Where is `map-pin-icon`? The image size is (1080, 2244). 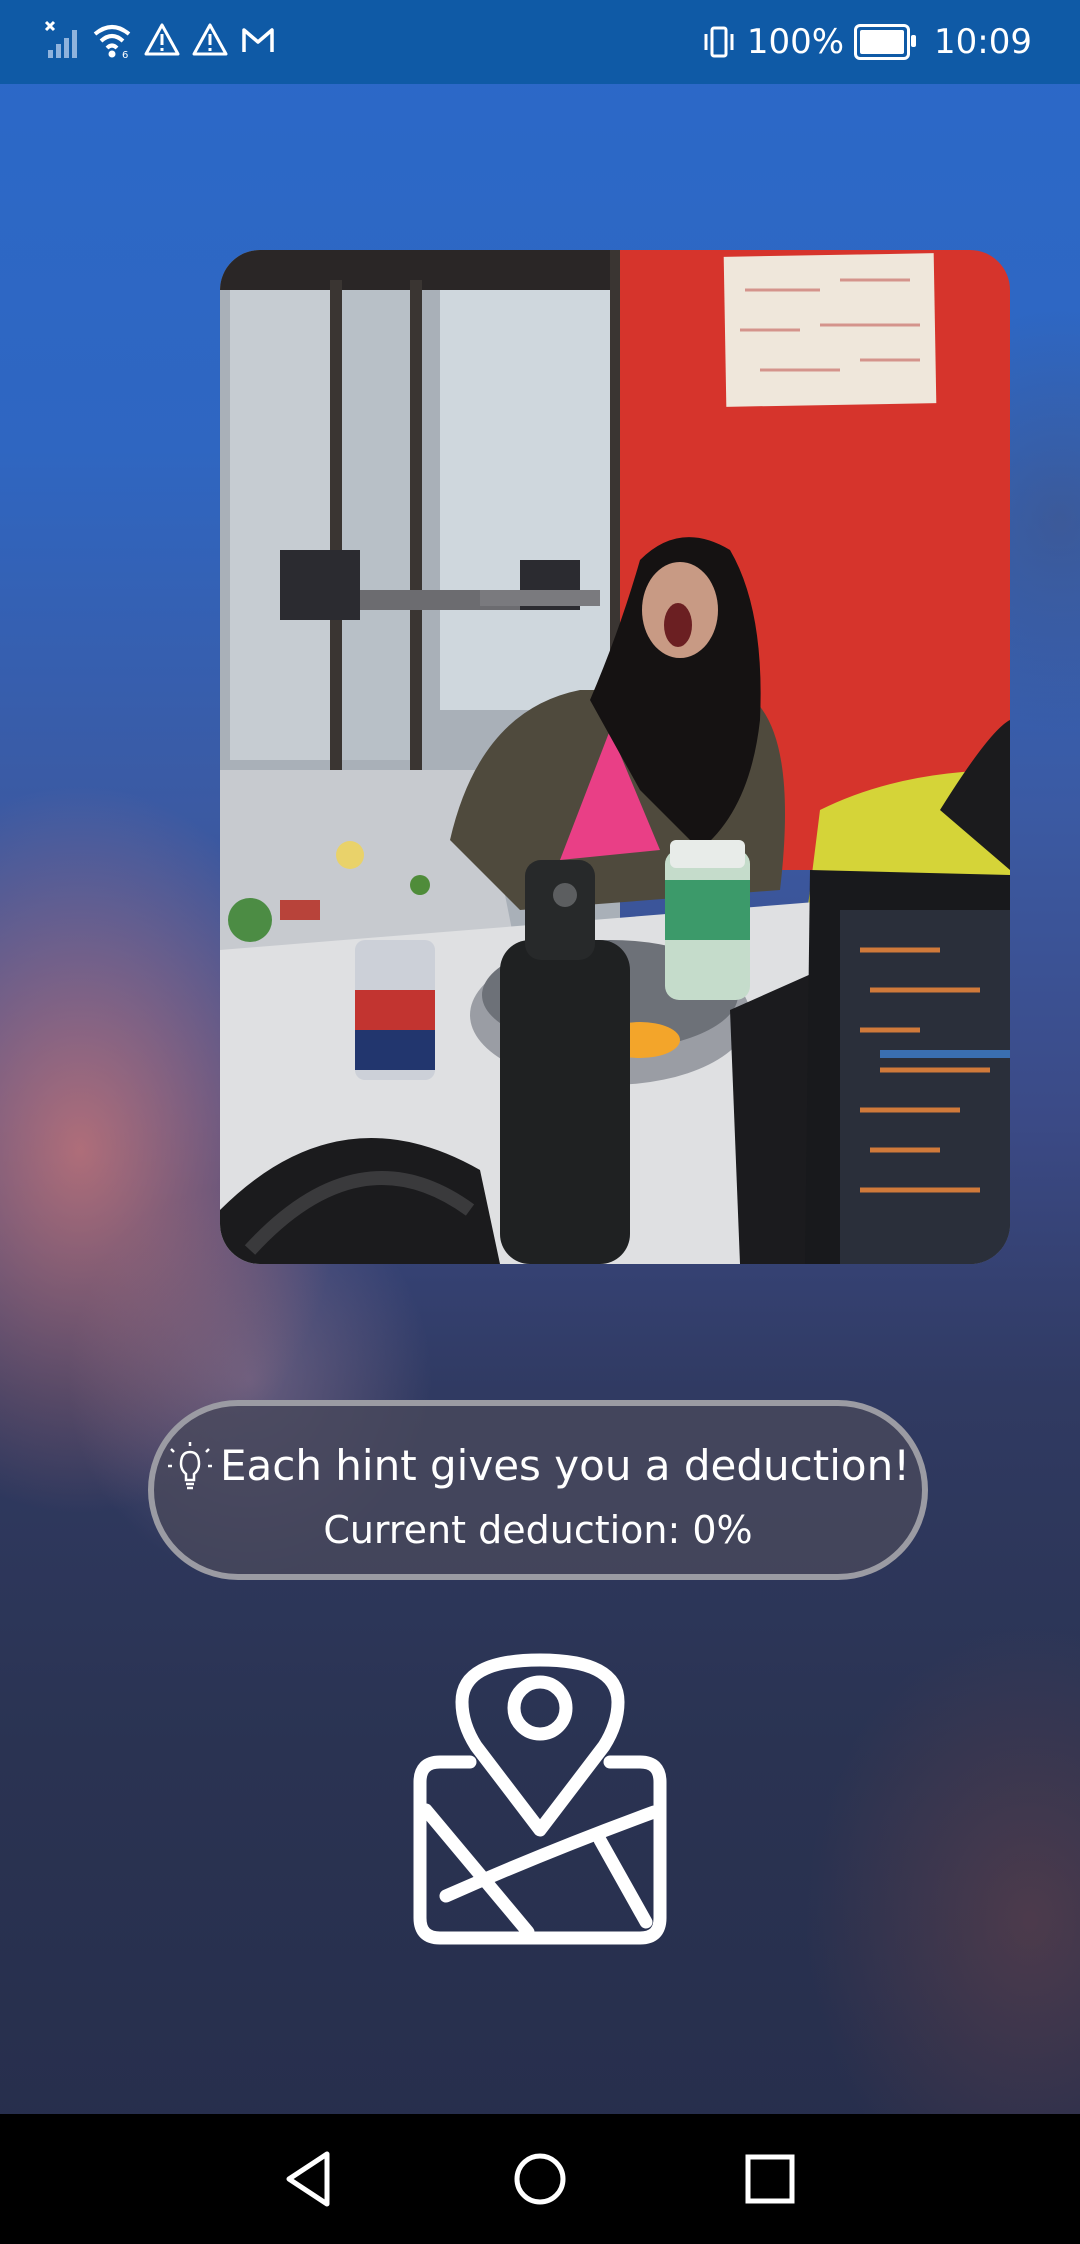 map-pin-icon is located at coordinates (540, 1799).